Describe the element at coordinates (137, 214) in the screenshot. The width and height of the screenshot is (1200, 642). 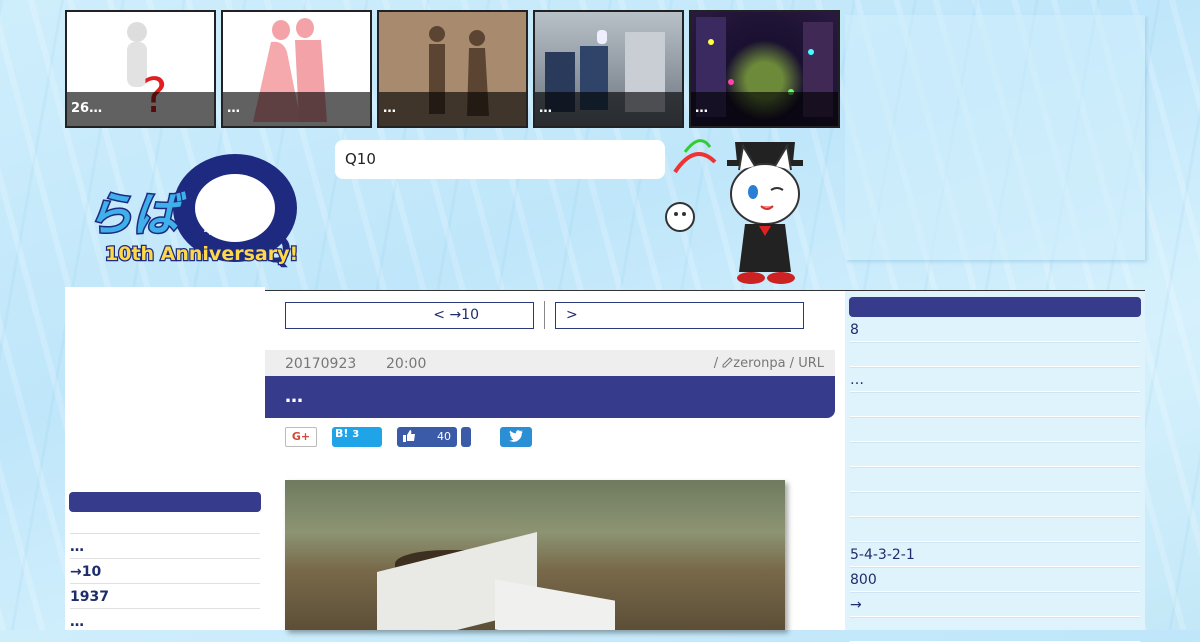
I see `logo-main-text: らば` at that location.